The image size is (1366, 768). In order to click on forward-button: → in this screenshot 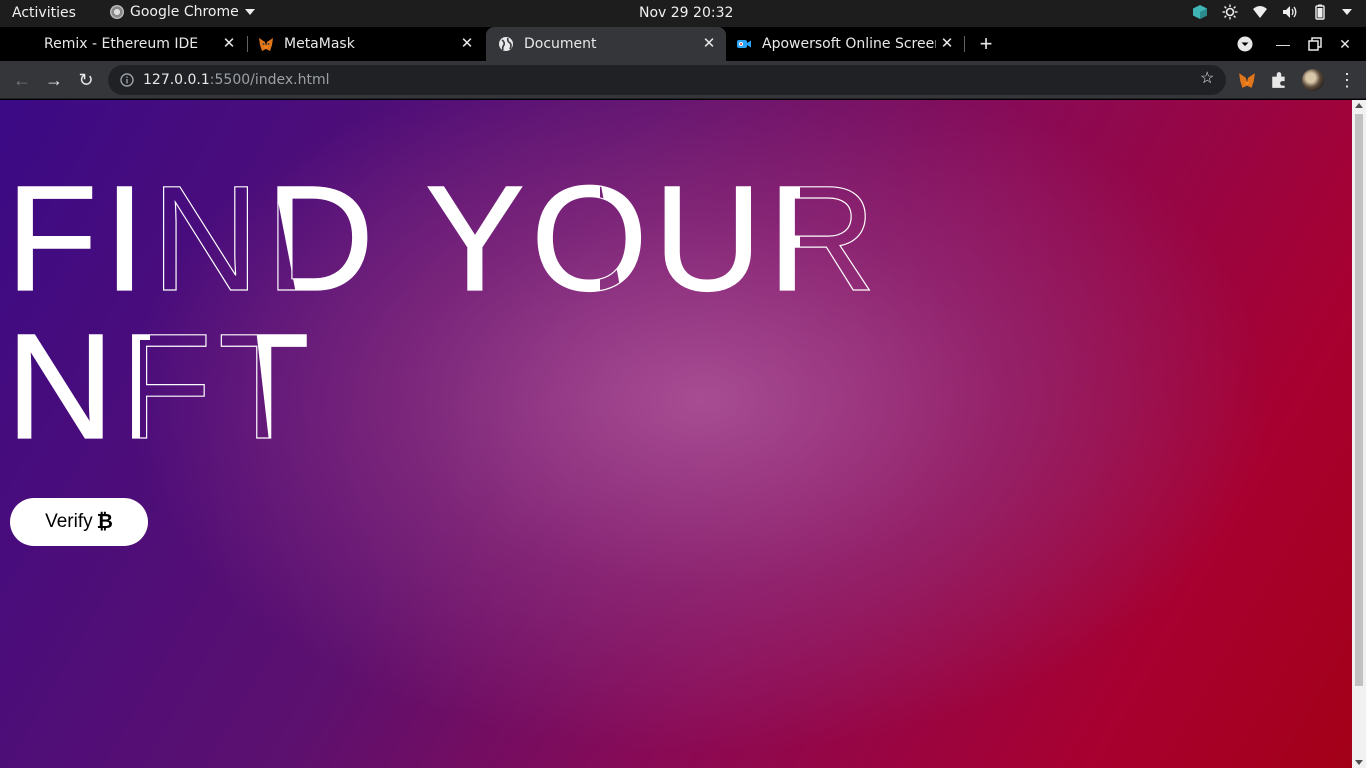, I will do `click(54, 80)`.